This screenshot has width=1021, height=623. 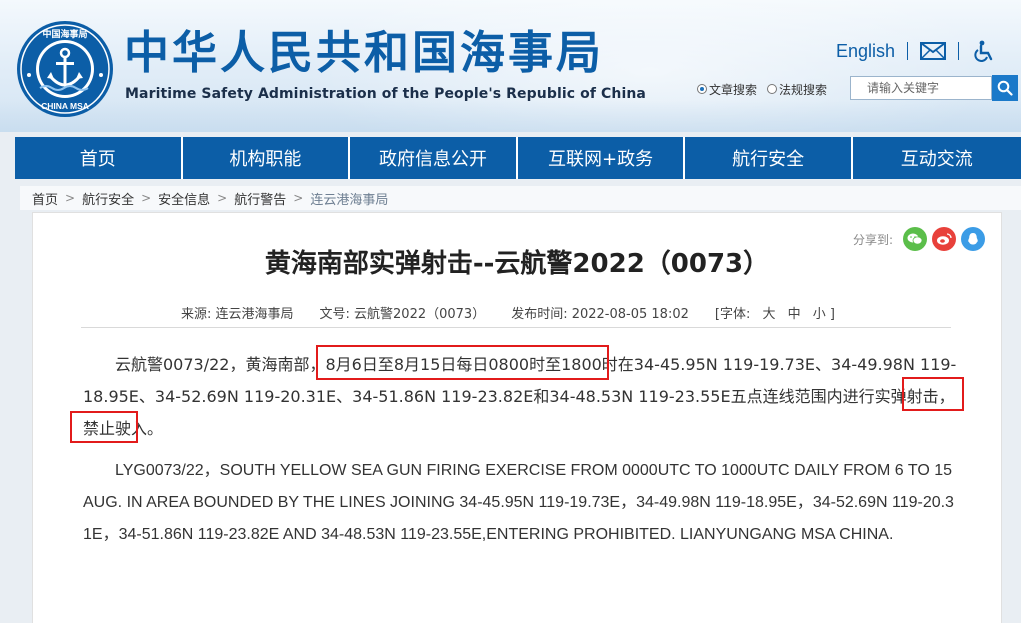 I want to click on breadcrumb-item-warnings: 航行警告, so click(x=260, y=198).